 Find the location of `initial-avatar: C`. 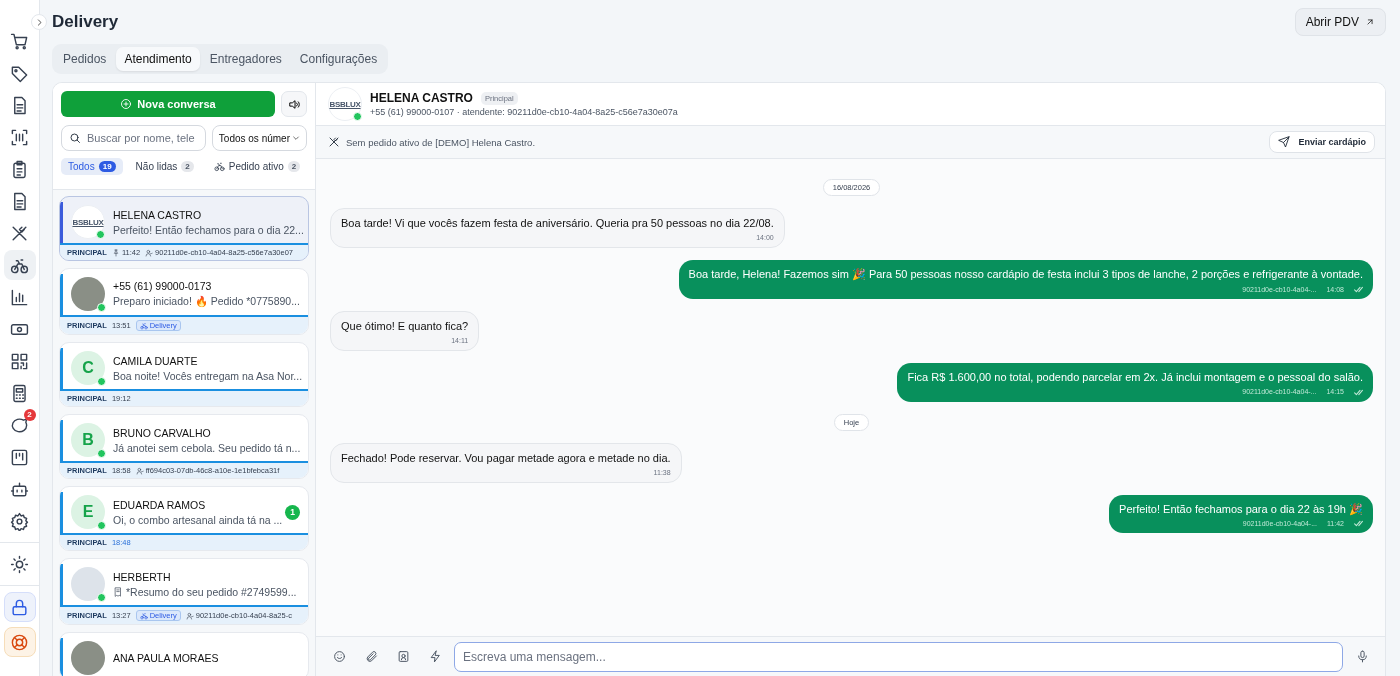

initial-avatar: C is located at coordinates (88, 368).